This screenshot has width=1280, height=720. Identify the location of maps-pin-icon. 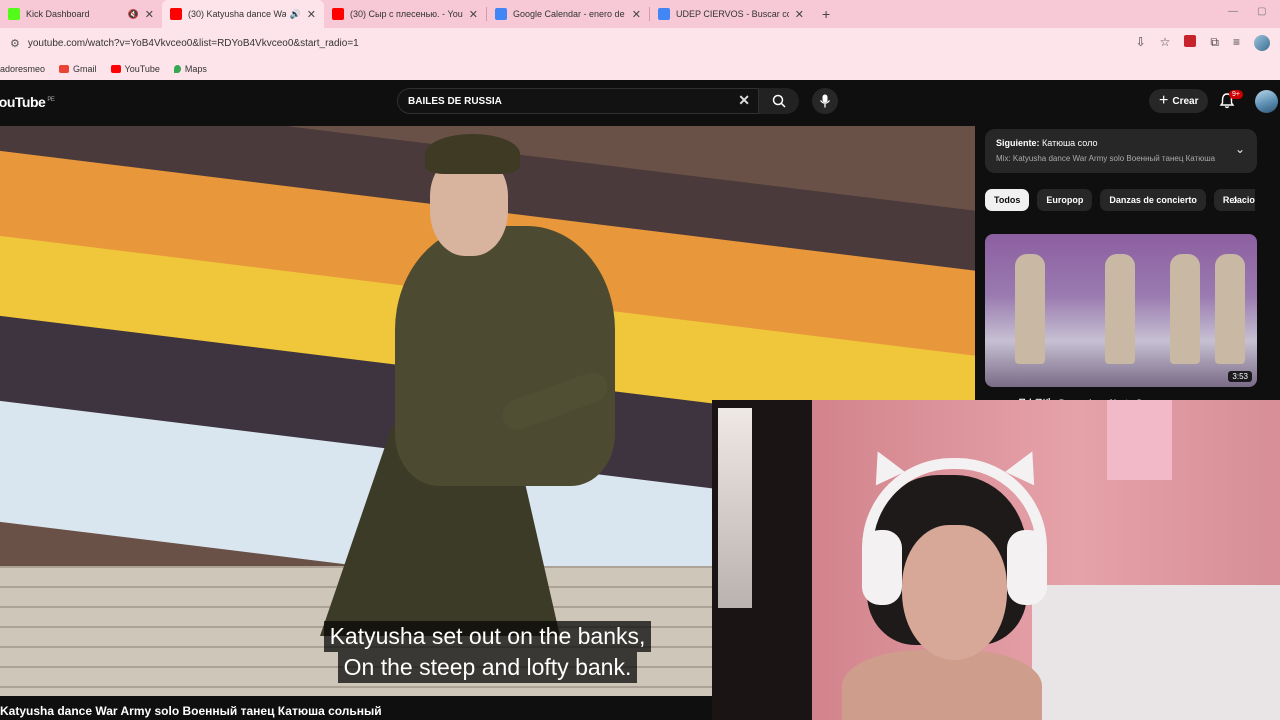
(177, 69).